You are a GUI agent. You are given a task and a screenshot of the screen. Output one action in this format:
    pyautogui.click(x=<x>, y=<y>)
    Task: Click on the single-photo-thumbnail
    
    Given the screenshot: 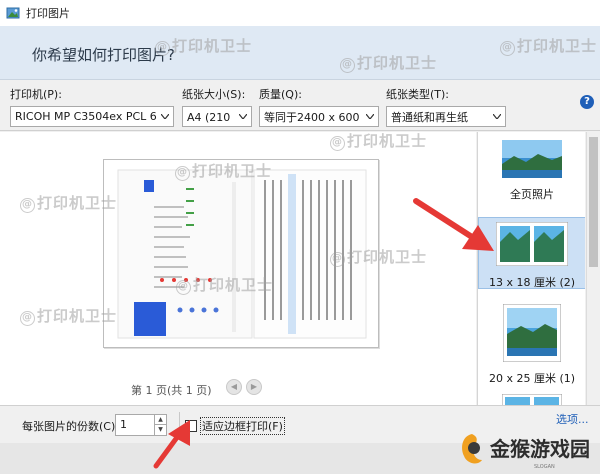 What is the action you would take?
    pyautogui.click(x=532, y=333)
    